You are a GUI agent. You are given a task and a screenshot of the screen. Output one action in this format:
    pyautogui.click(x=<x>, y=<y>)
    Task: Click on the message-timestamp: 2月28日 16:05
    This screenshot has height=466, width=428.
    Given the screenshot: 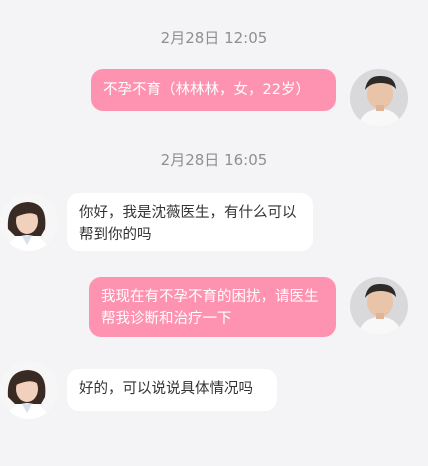 What is the action you would take?
    pyautogui.click(x=214, y=160)
    